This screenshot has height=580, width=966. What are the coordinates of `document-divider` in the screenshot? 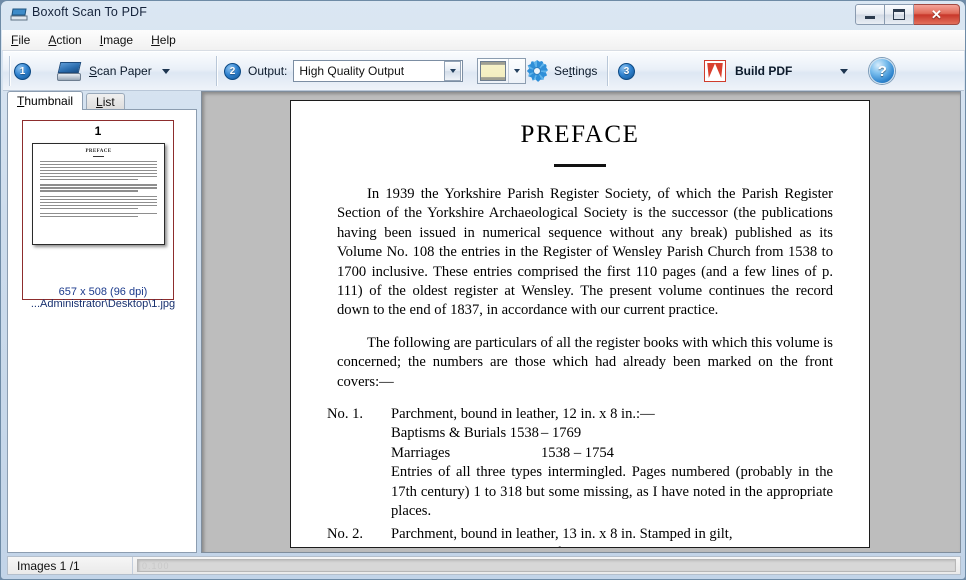 It's located at (580, 165).